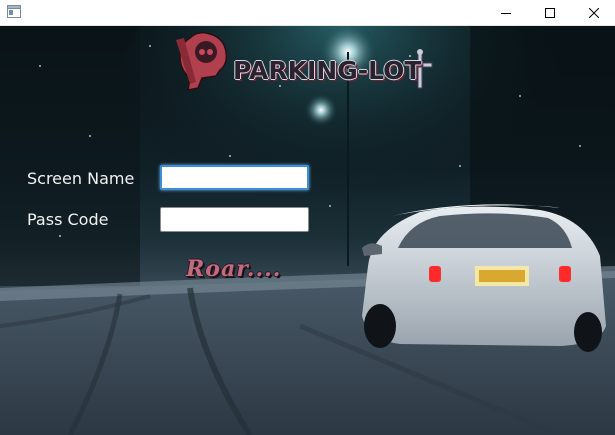  Describe the element at coordinates (68, 219) in the screenshot. I see `pass-code-label: Pass Code` at that location.